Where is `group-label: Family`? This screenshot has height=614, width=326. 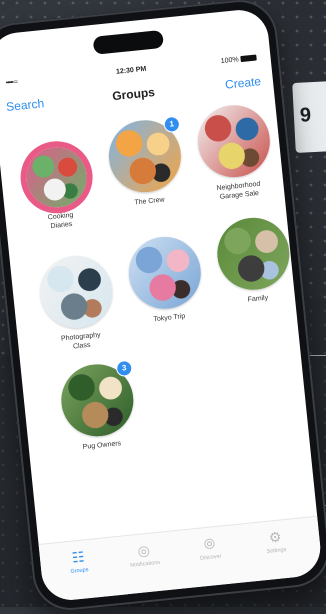 group-label: Family is located at coordinates (258, 299).